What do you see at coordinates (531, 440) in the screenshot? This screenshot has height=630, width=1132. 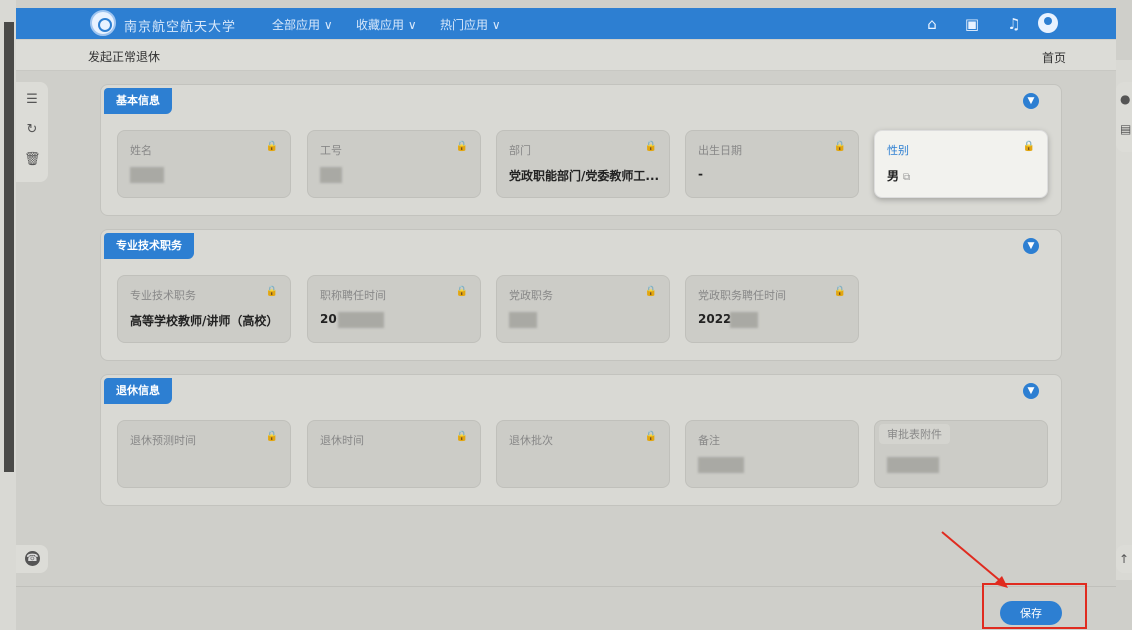 I see `field-label: 退休批次` at bounding box center [531, 440].